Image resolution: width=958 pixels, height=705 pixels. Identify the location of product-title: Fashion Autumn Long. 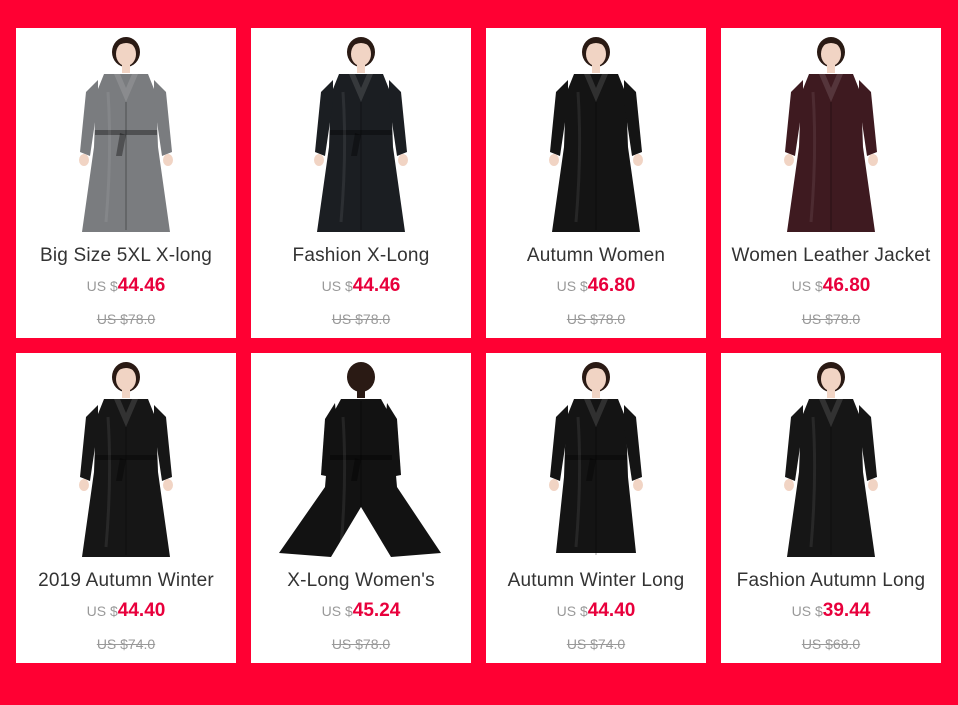
(831, 580).